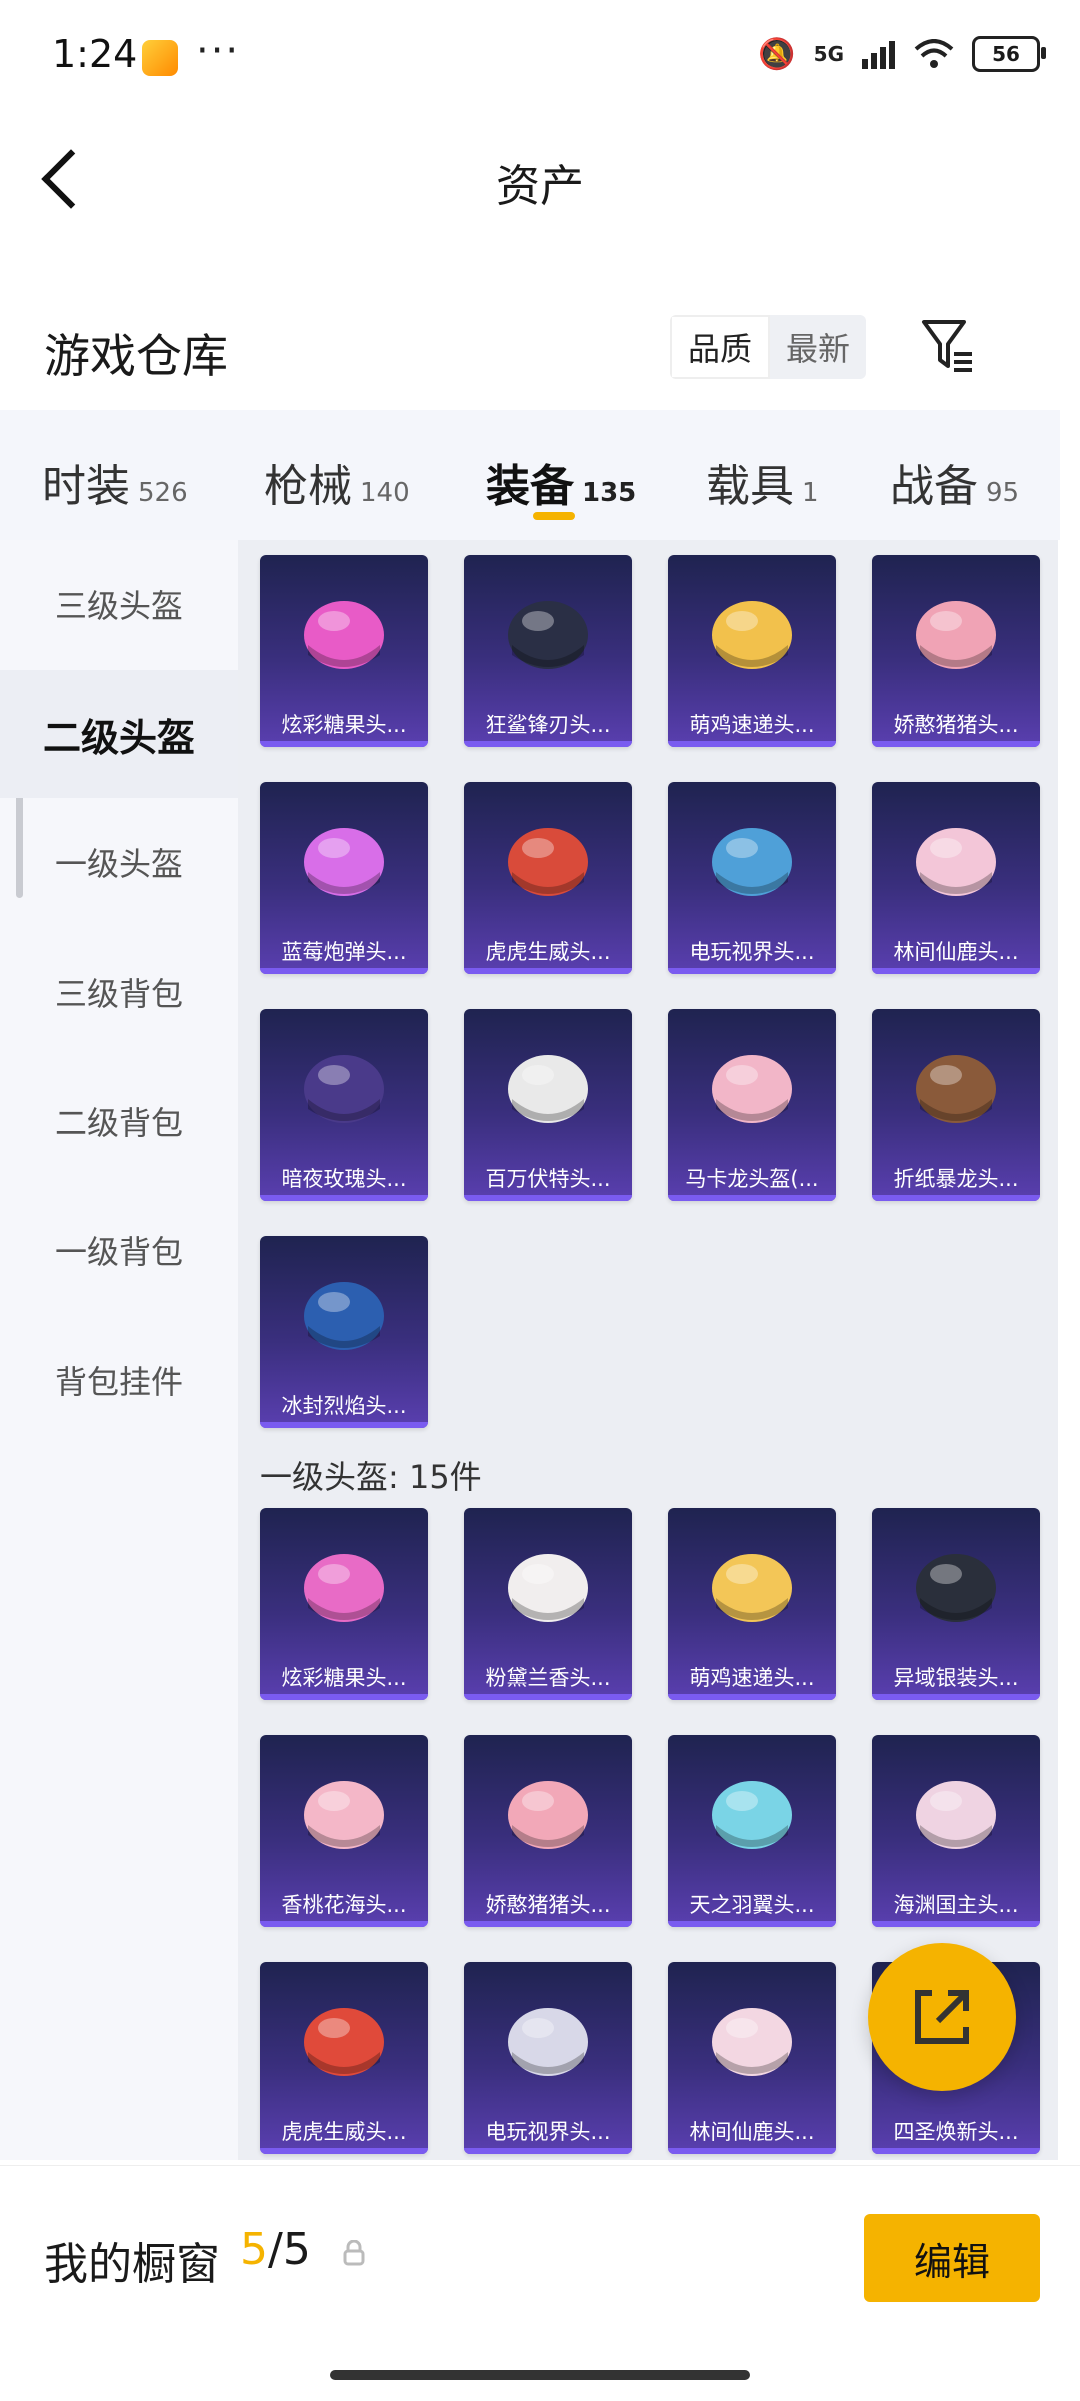 This screenshot has height=2401, width=1080. I want to click on sort-newest-button: 最新, so click(818, 347).